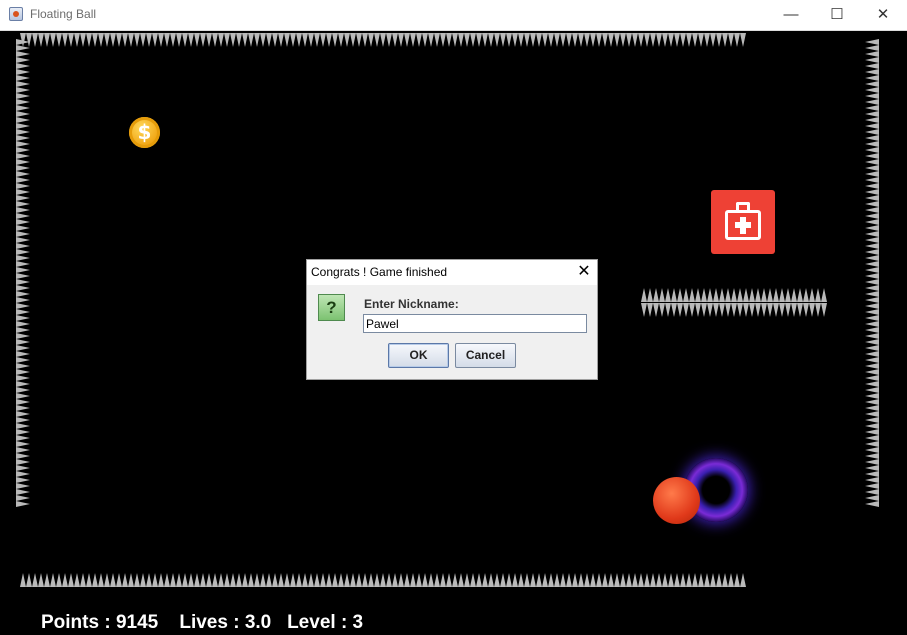 This screenshot has height=635, width=907. I want to click on coin-icon: $, so click(144, 132).